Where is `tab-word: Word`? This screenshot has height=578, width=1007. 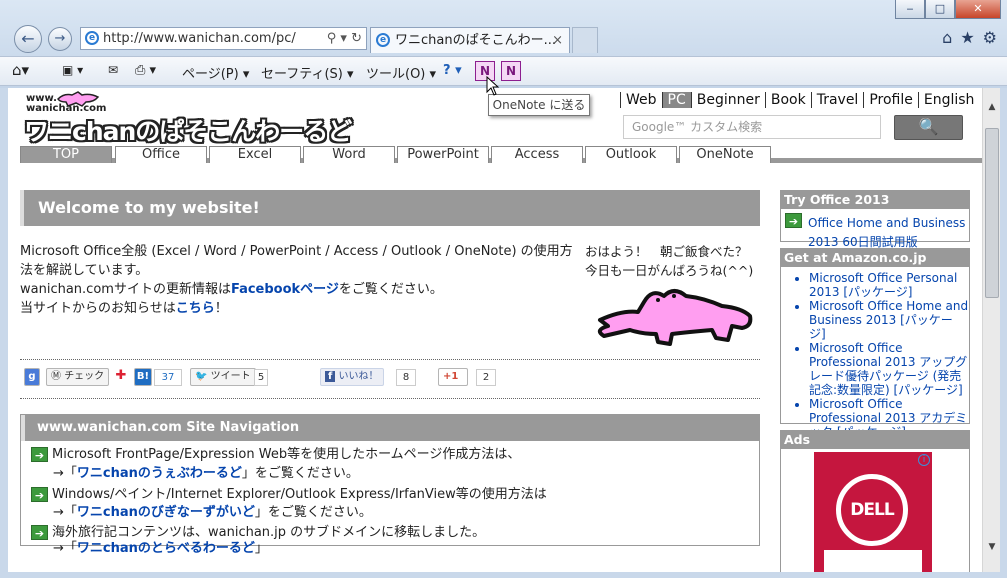
tab-word: Word is located at coordinates (349, 154).